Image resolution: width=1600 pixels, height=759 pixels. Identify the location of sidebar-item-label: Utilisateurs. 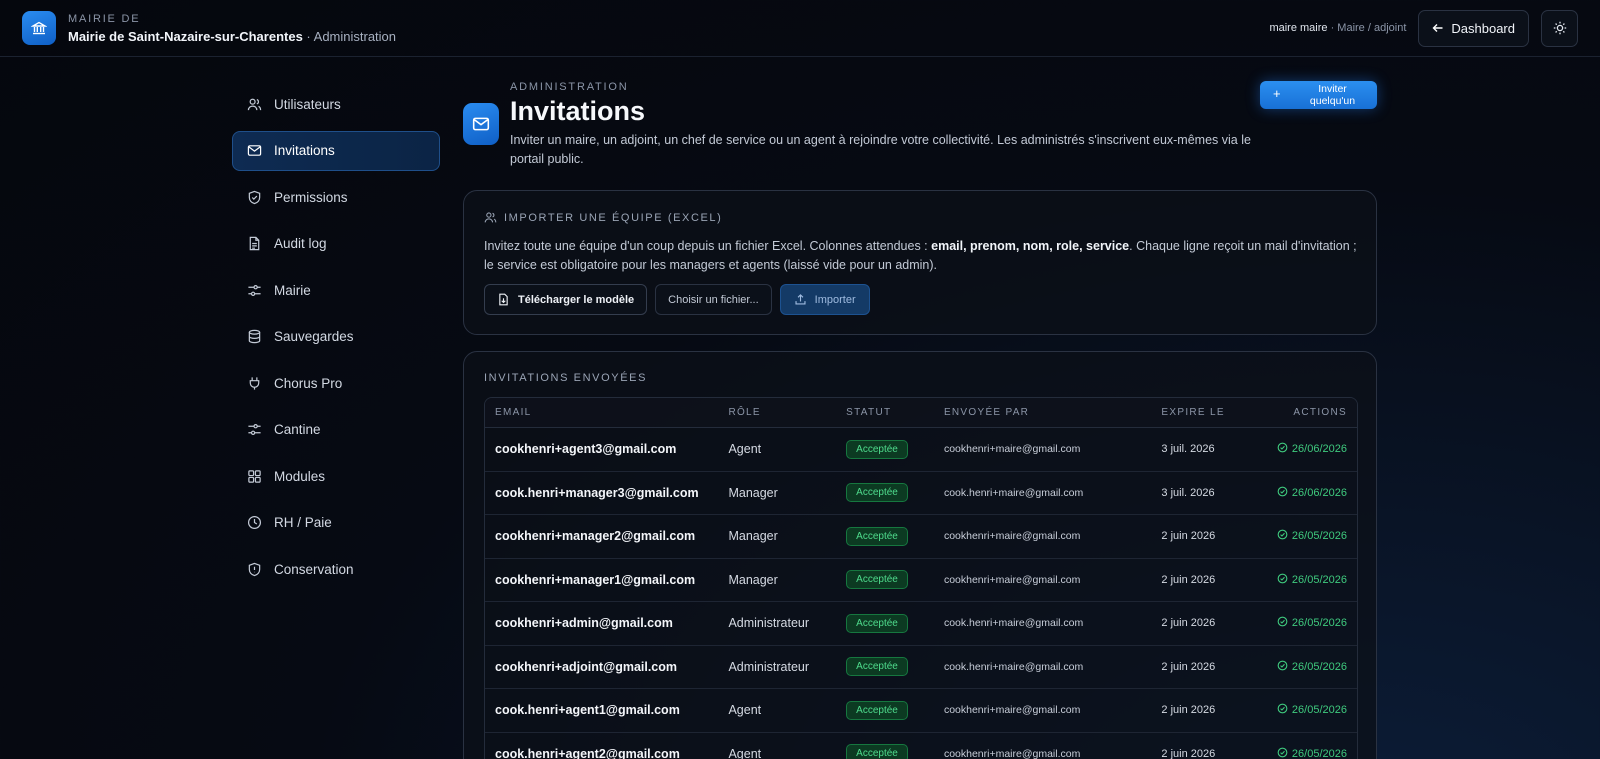
(307, 104).